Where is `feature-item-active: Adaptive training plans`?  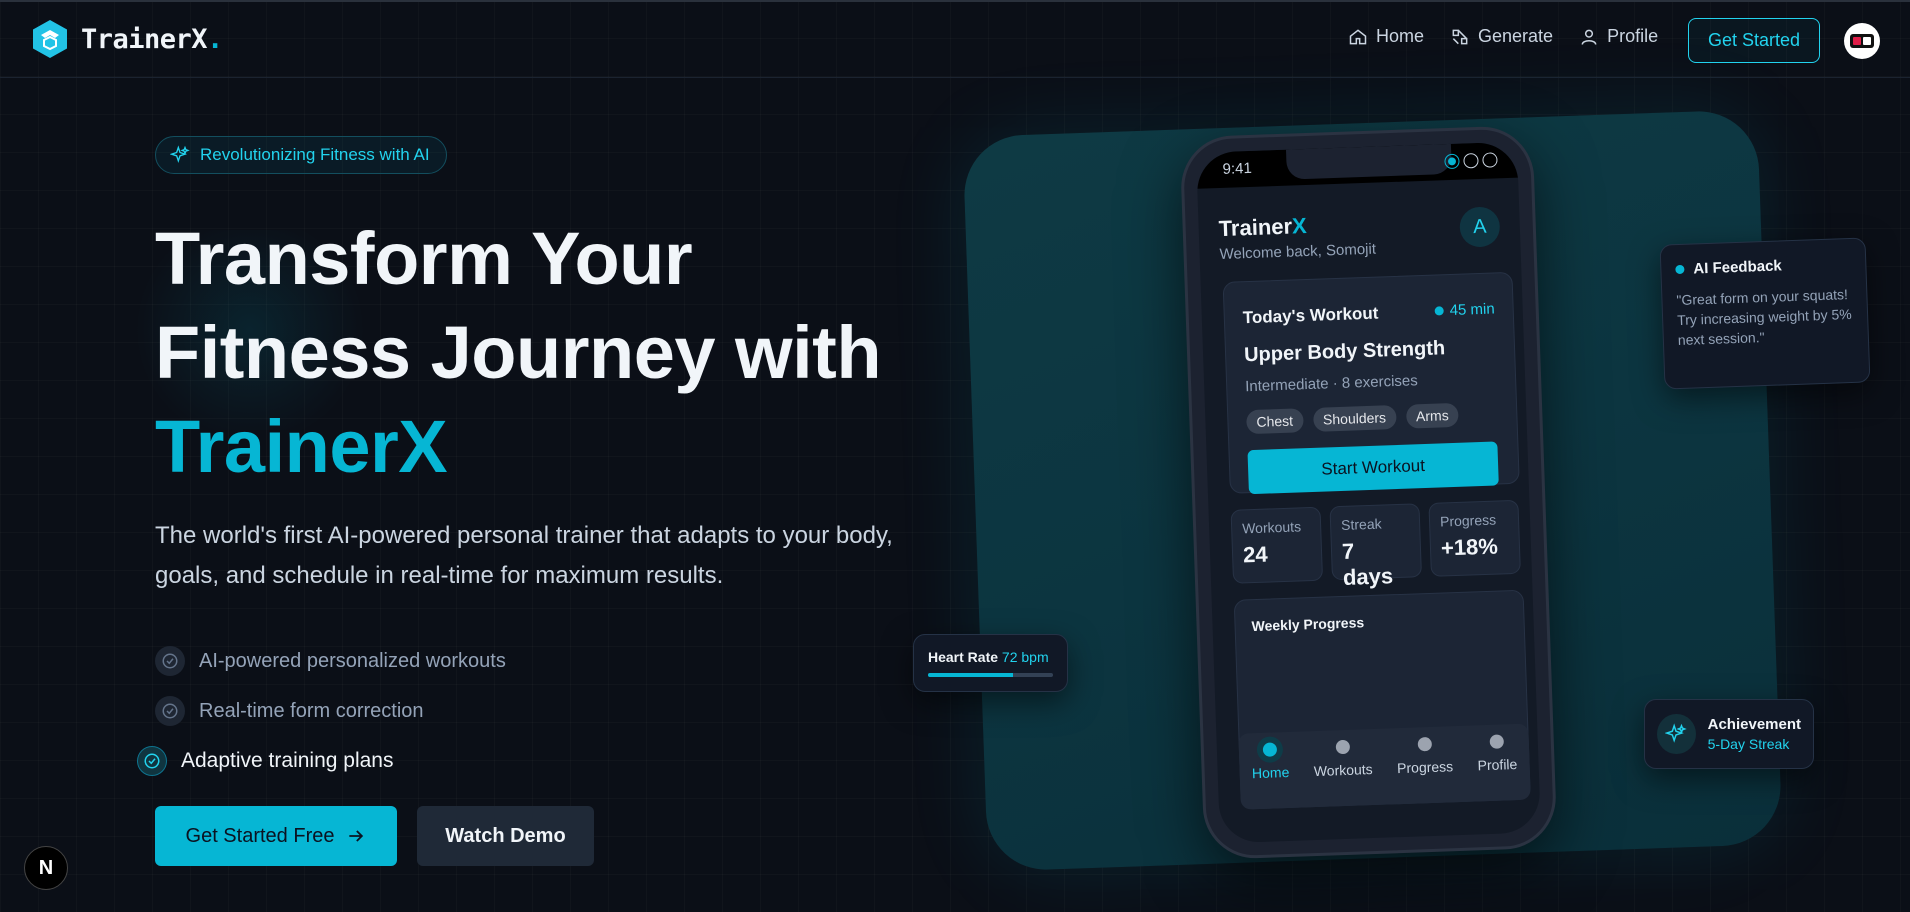 feature-item-active: Adaptive training plans is located at coordinates (321, 761).